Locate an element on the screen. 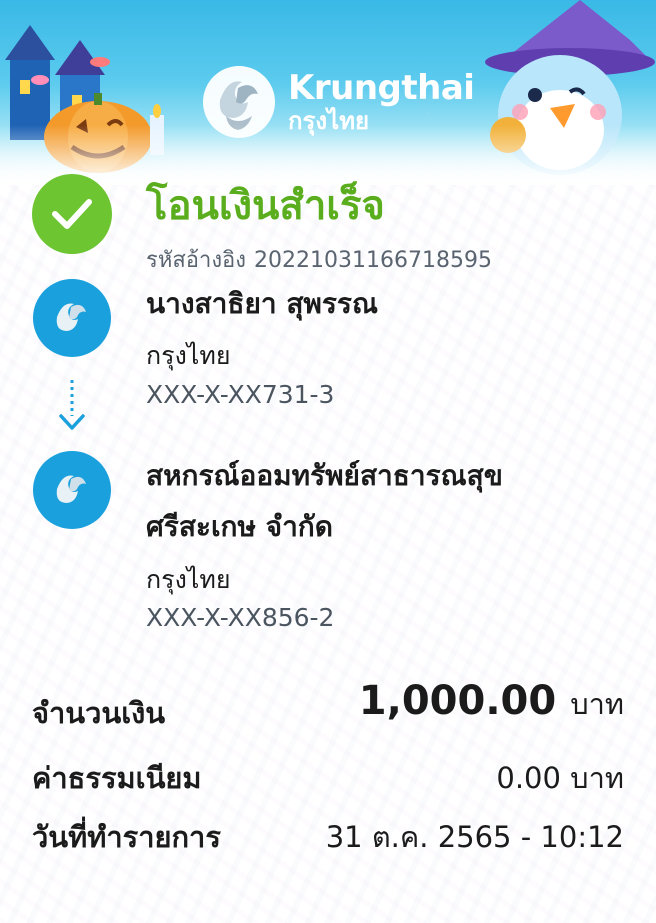 This screenshot has width=656, height=923. receiver-bank: กรุงไทย is located at coordinates (188, 579).